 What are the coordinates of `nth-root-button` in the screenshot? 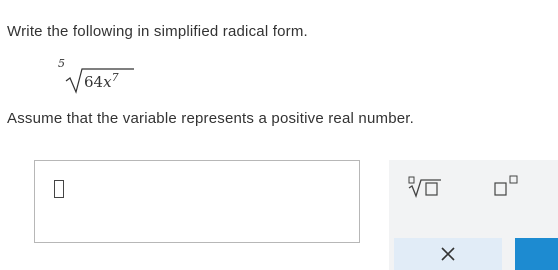 It's located at (424, 188).